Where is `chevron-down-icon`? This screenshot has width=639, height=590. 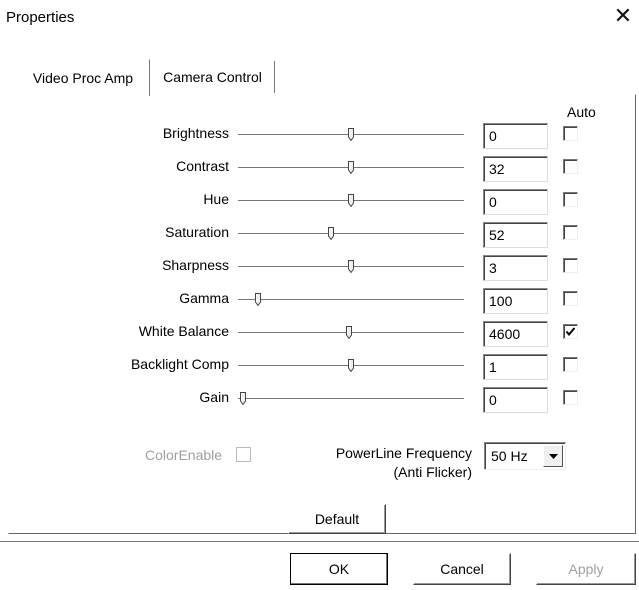 chevron-down-icon is located at coordinates (553, 456).